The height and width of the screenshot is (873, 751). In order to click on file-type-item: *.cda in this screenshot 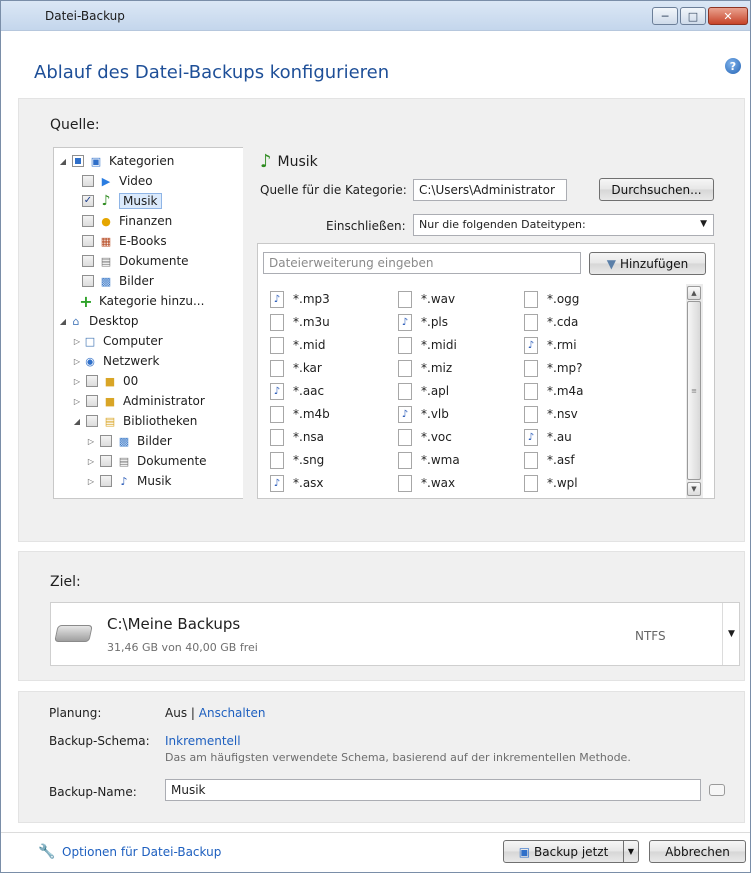, I will do `click(551, 322)`.